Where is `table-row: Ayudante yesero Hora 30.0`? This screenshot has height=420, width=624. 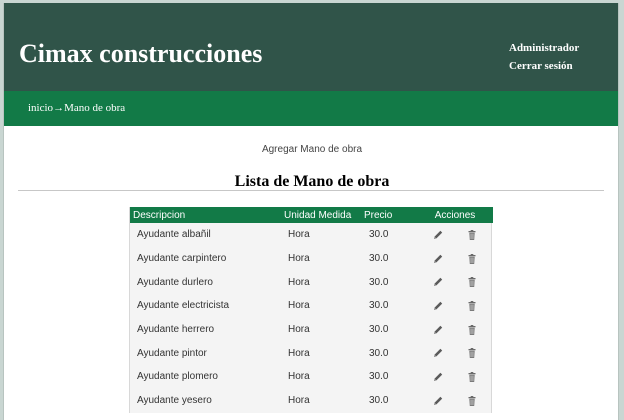
table-row: Ayudante yesero Hora 30.0 is located at coordinates (311, 401).